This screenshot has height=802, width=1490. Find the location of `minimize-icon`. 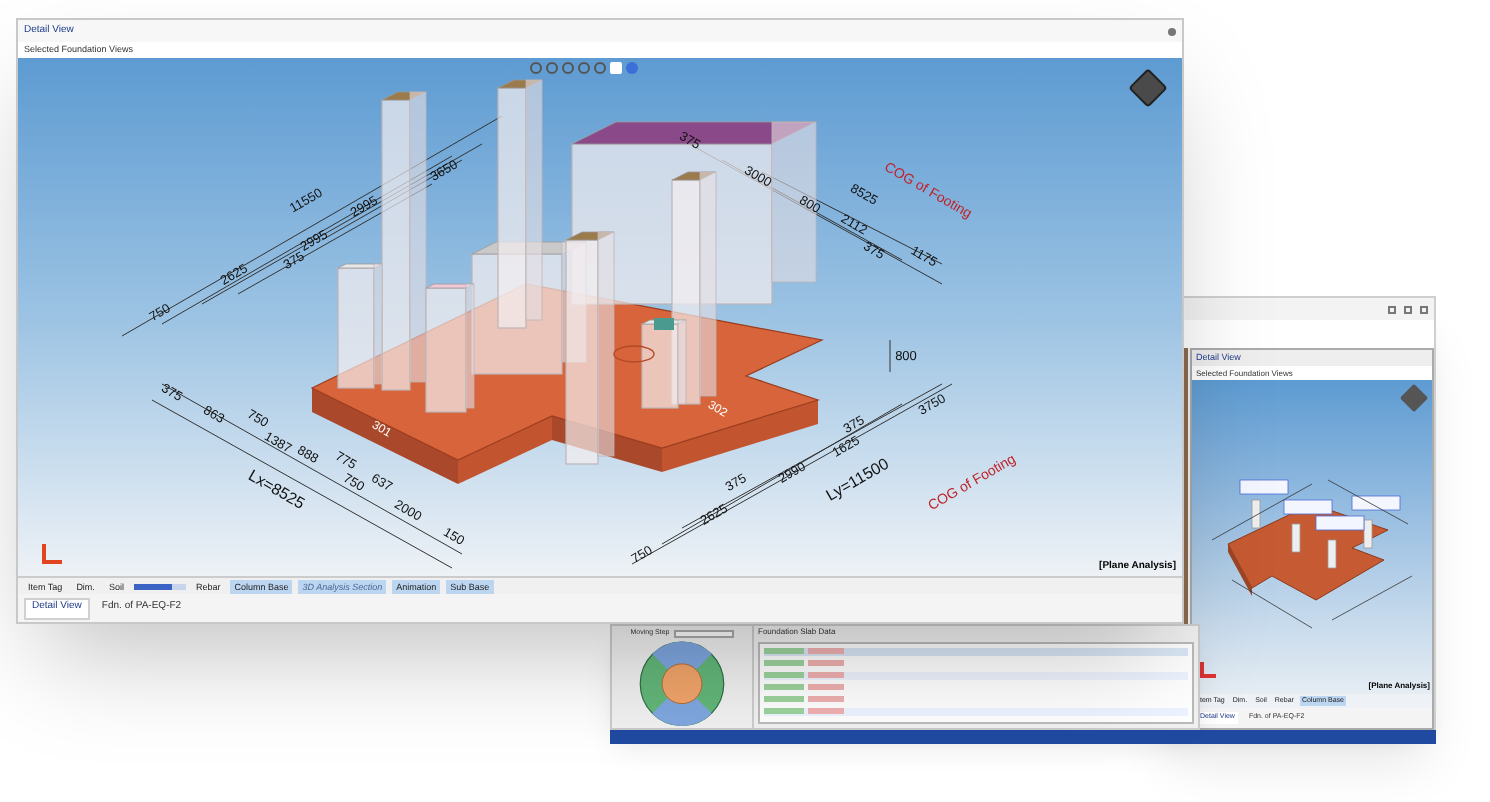

minimize-icon is located at coordinates (1392, 309).